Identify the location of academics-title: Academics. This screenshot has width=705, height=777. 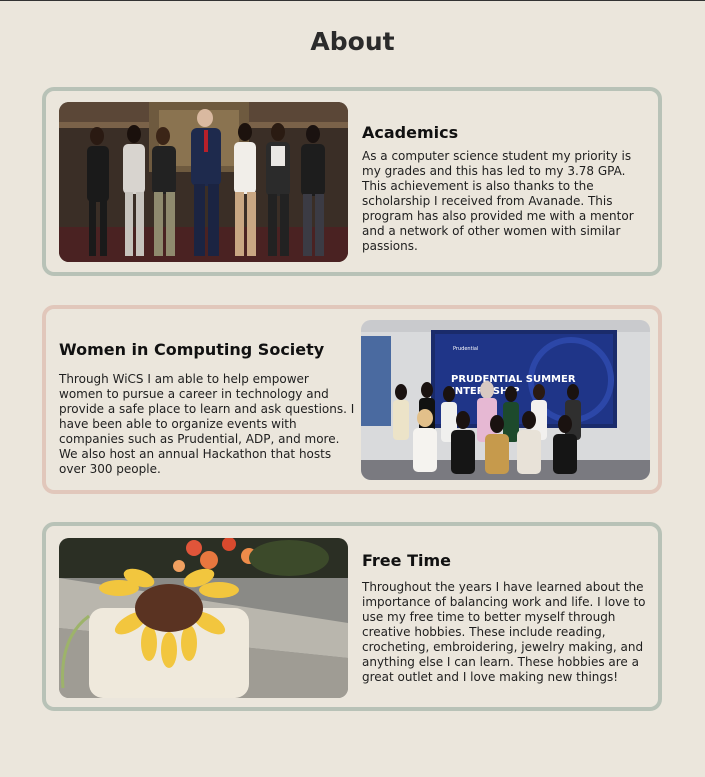
(410, 132).